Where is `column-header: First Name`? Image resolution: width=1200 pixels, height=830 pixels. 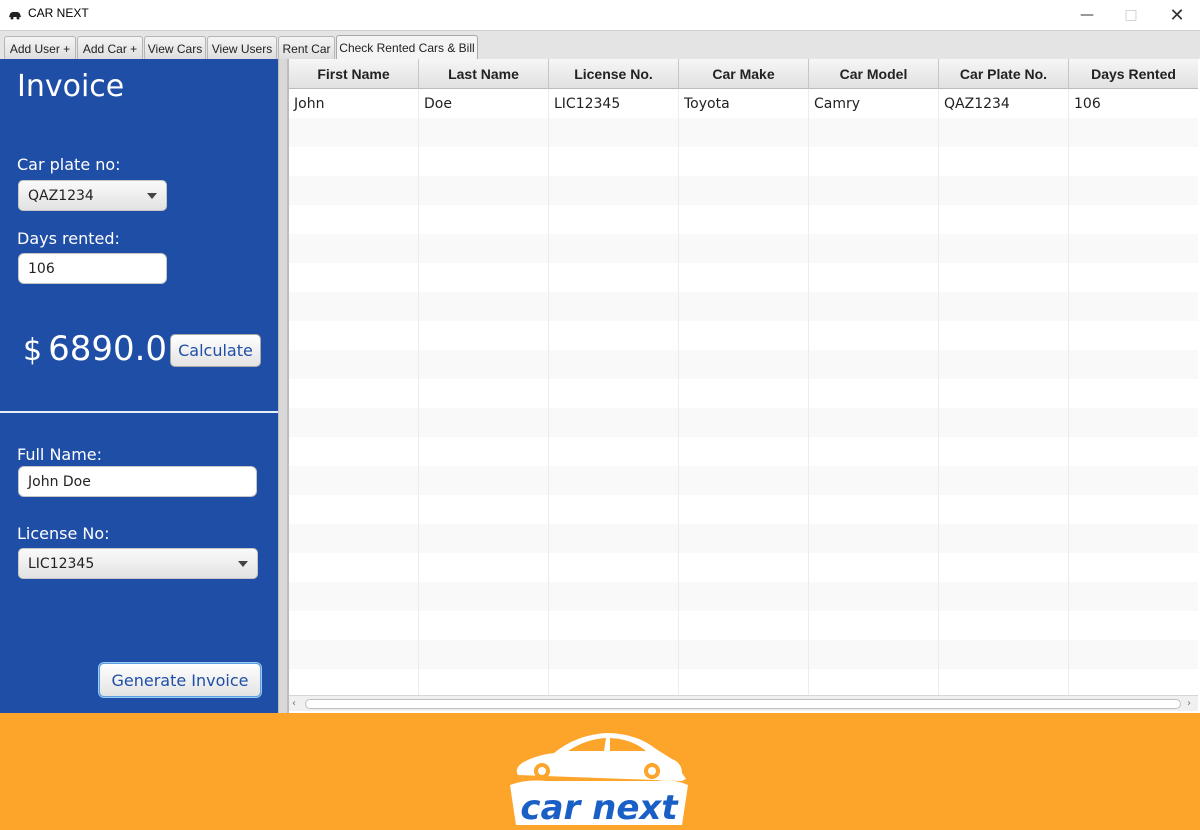 column-header: First Name is located at coordinates (354, 74).